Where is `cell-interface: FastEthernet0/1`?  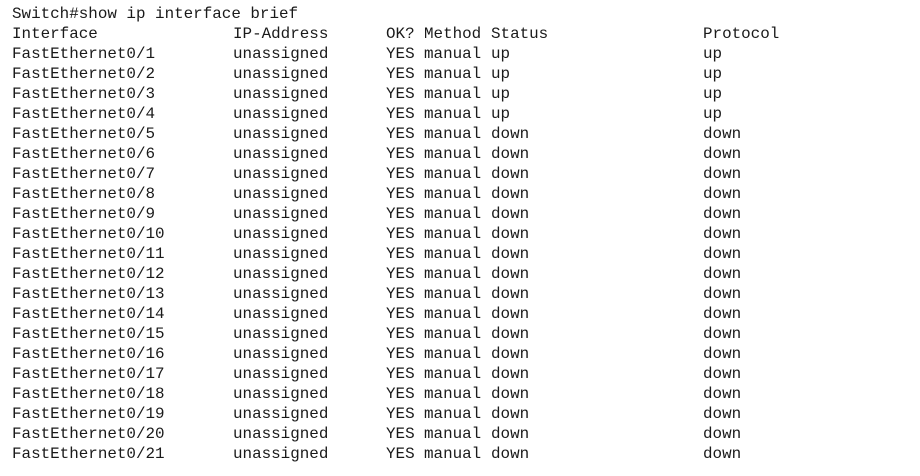
cell-interface: FastEthernet0/1 is located at coordinates (84, 54).